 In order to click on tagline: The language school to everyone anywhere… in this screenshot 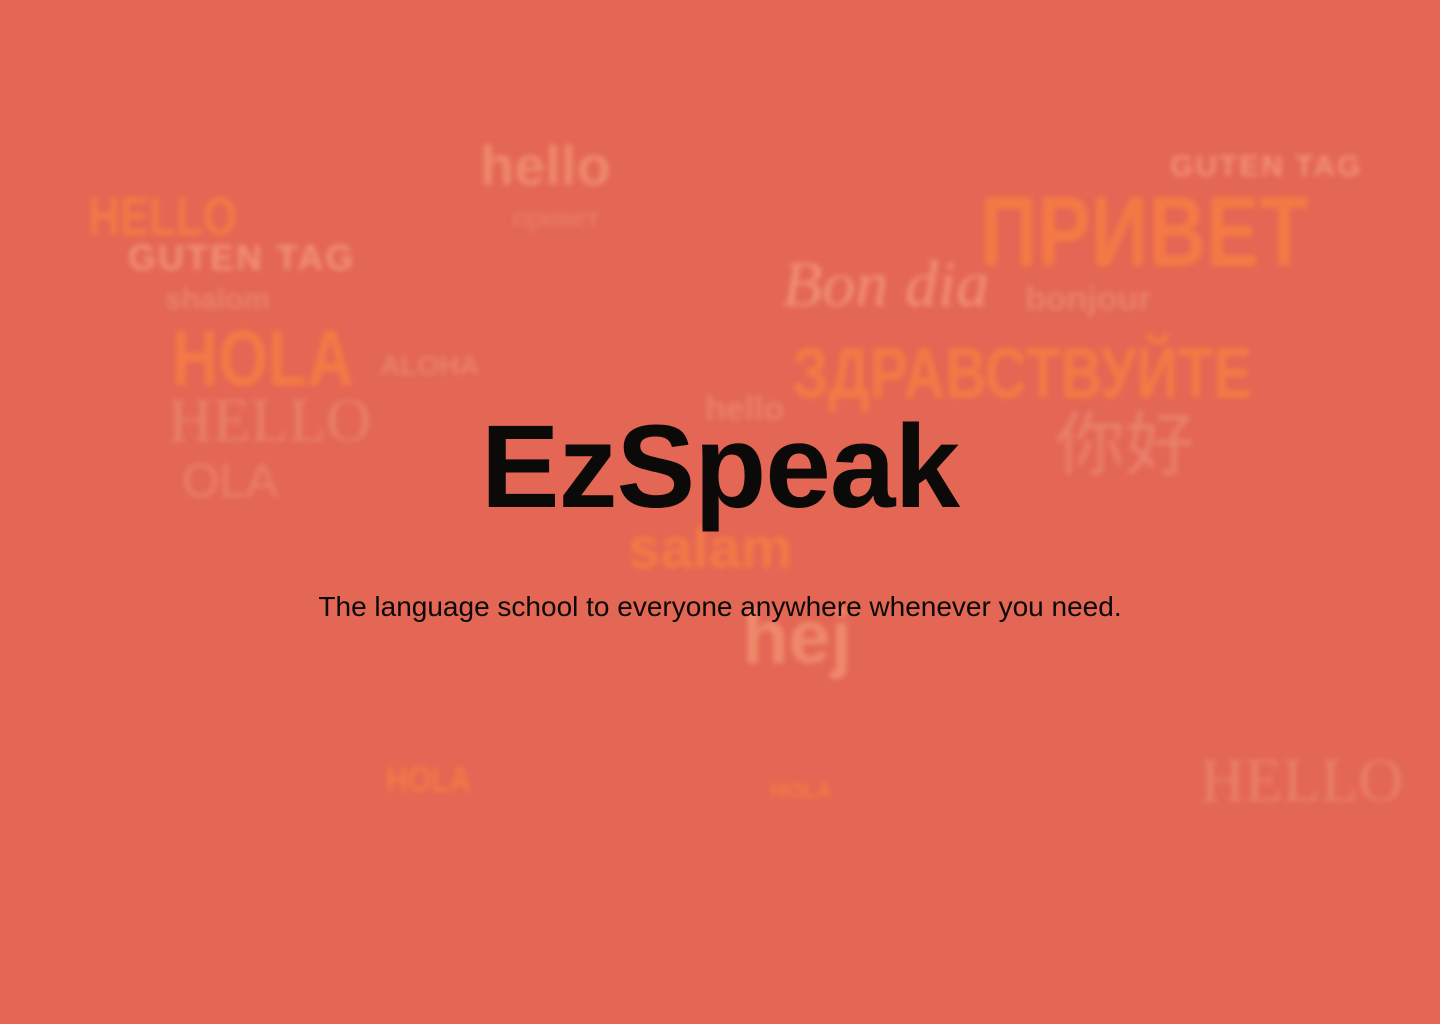, I will do `click(720, 606)`.